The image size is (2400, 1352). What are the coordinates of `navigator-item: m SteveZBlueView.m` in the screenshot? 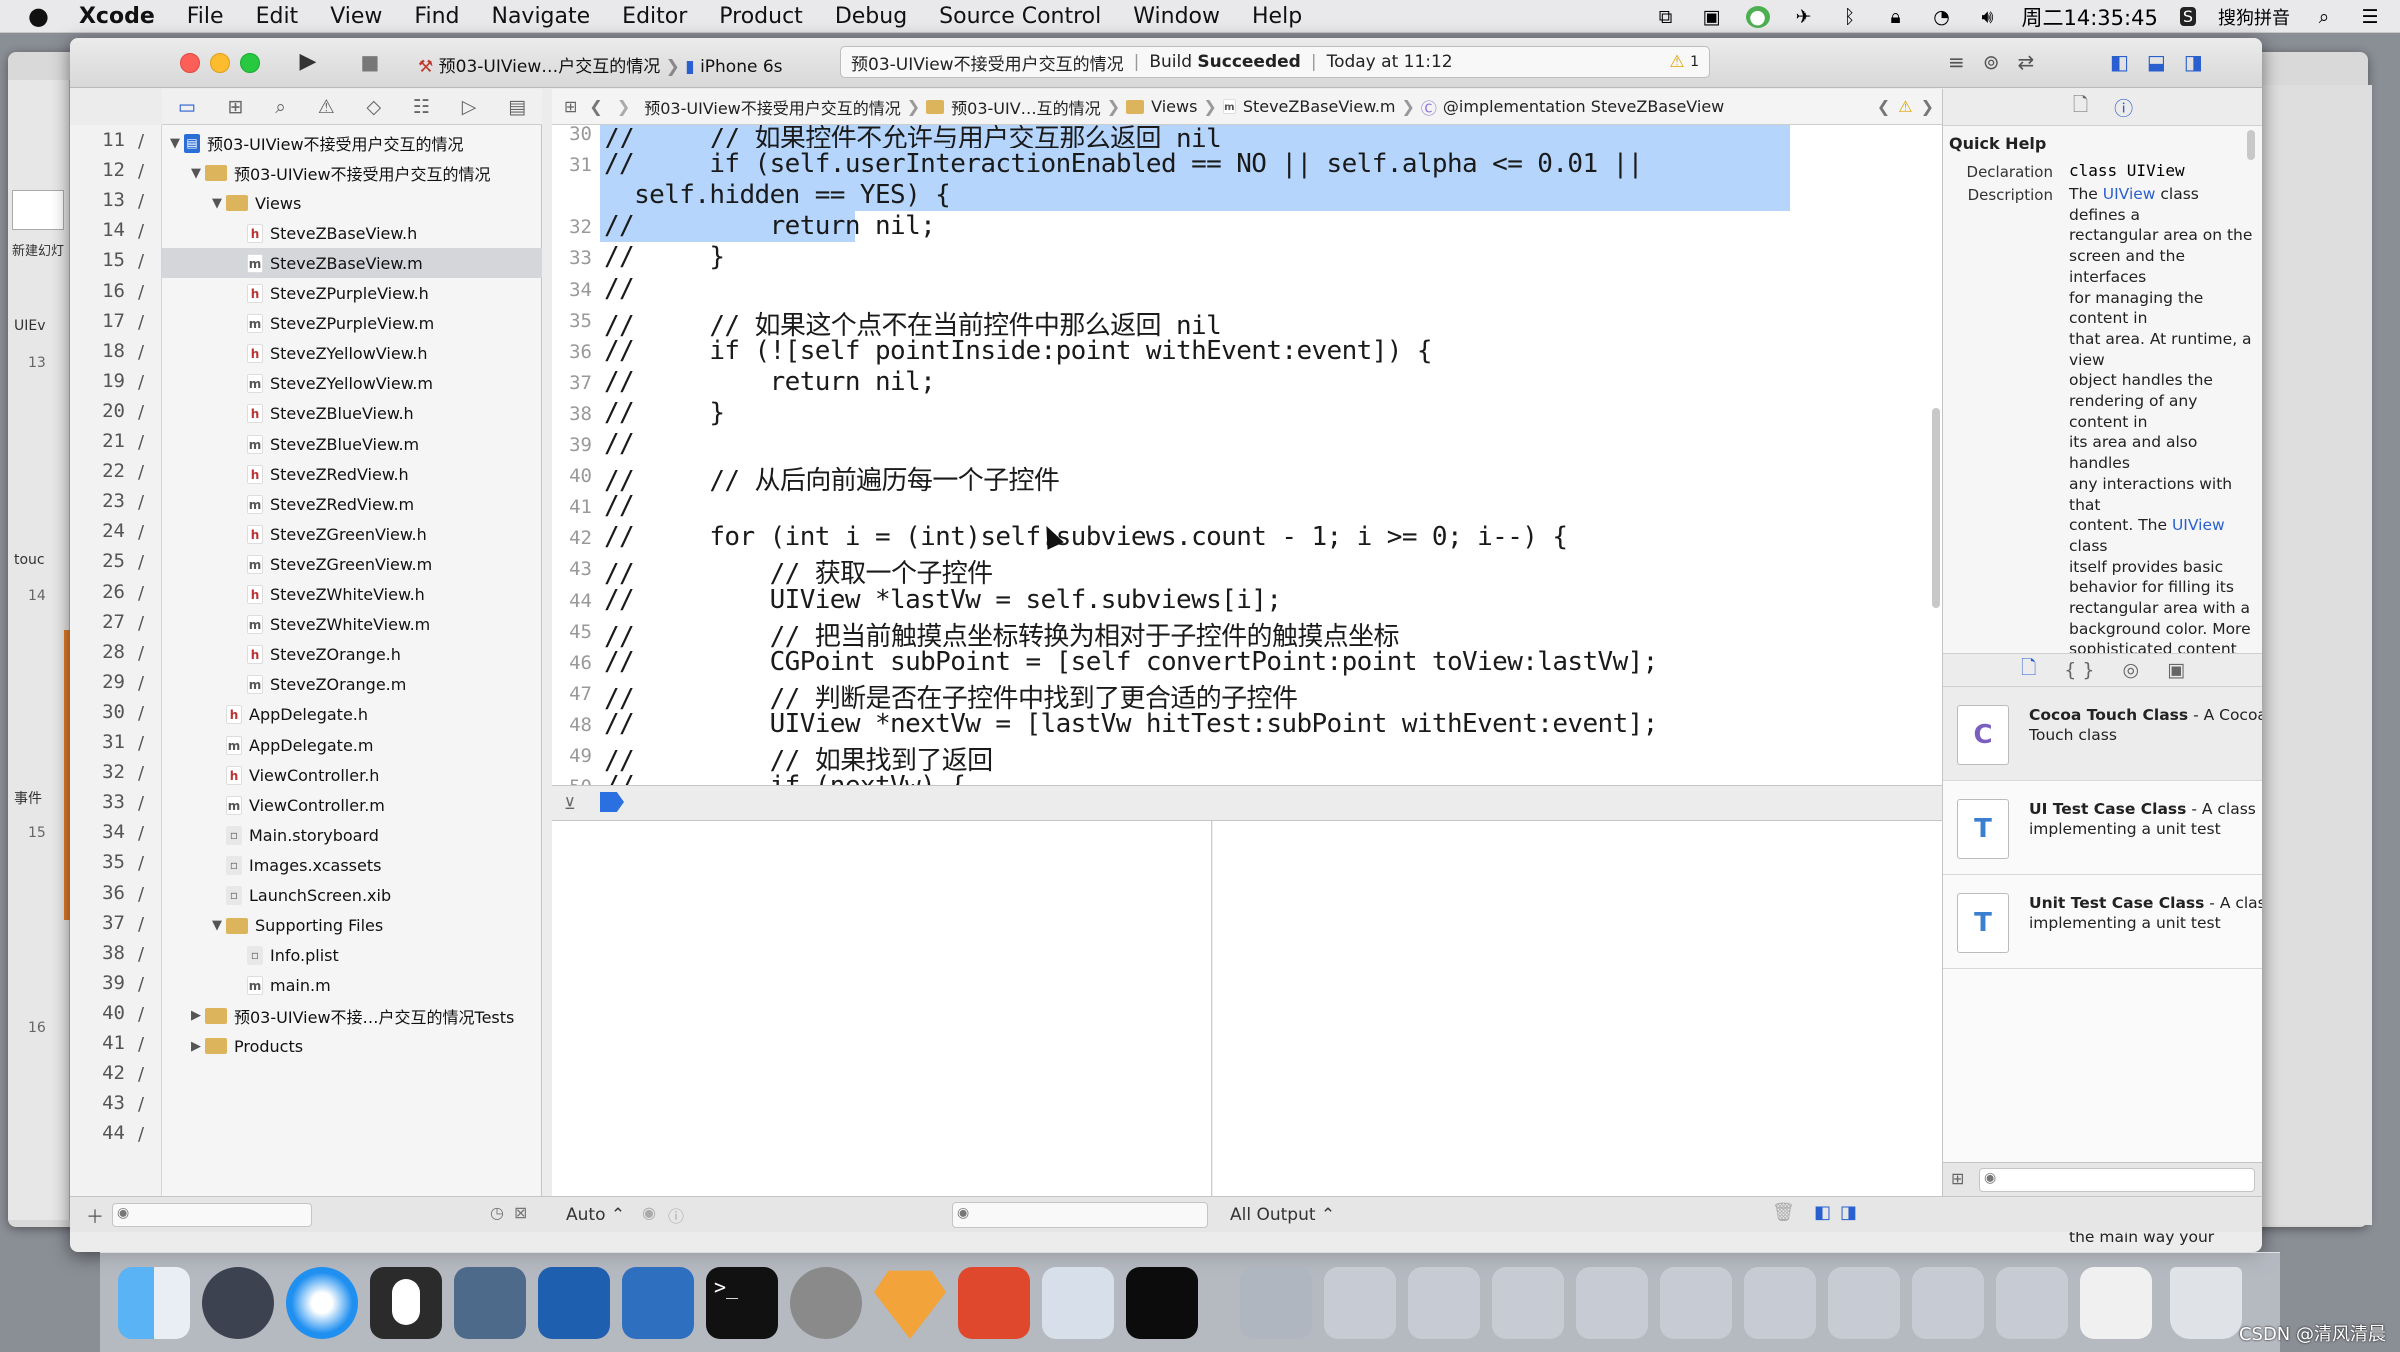 It's located at (352, 444).